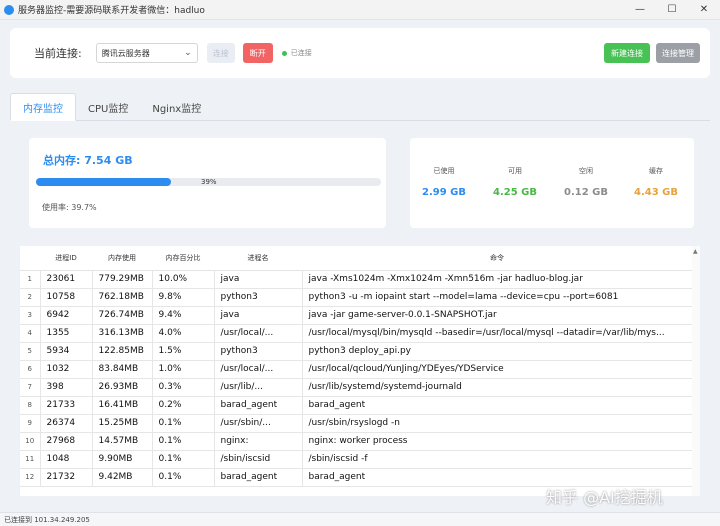 This screenshot has width=720, height=526. I want to click on tab-memory: 内存监控, so click(43, 107).